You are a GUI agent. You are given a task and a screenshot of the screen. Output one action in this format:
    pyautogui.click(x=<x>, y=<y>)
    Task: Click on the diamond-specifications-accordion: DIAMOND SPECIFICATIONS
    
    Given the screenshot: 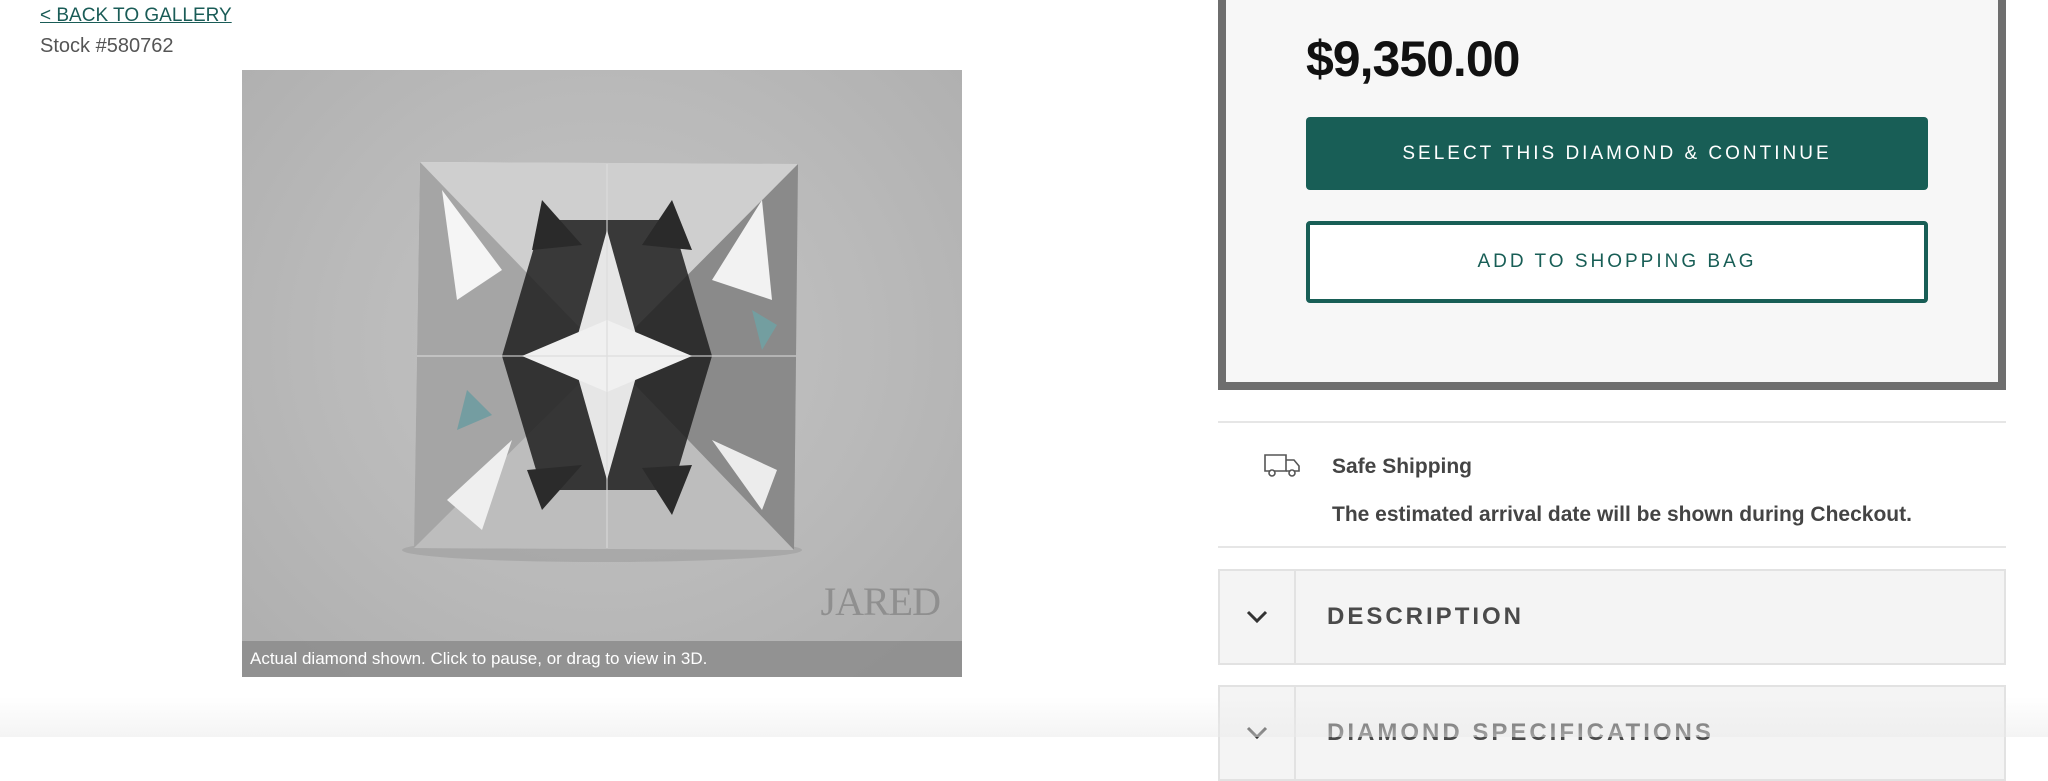 What is the action you would take?
    pyautogui.click(x=1612, y=733)
    